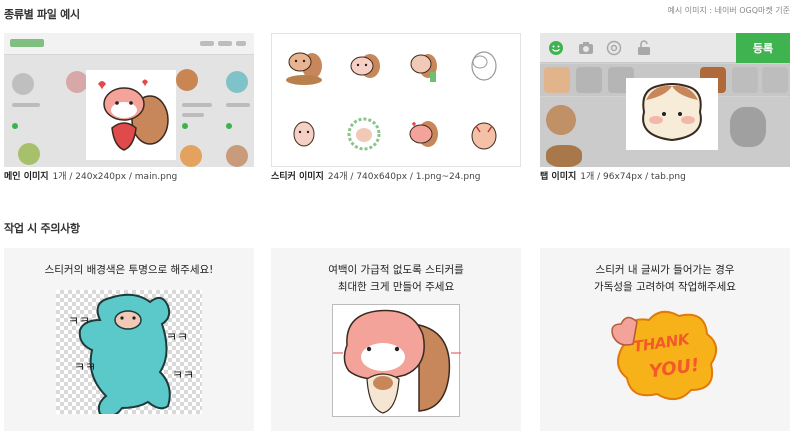 The image size is (800, 438). I want to click on caption-detail: 24개 / 740x640px / 1.png~24.png, so click(404, 177).